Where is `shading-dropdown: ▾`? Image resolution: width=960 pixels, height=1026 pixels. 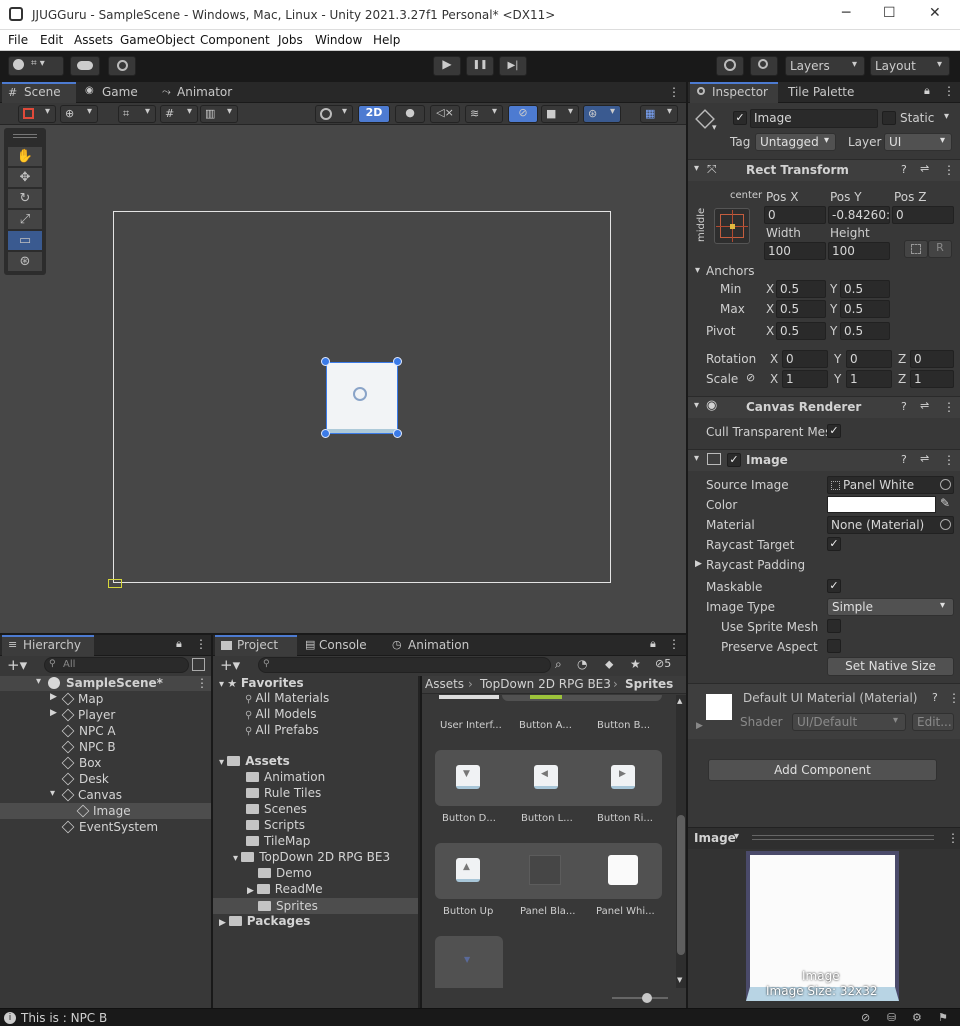 shading-dropdown: ▾ is located at coordinates (334, 114).